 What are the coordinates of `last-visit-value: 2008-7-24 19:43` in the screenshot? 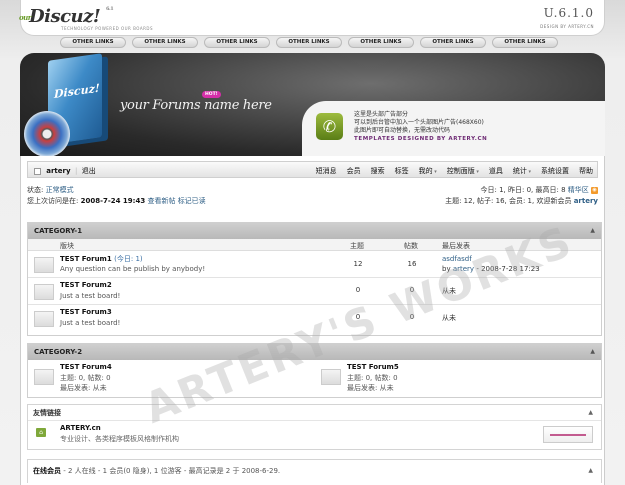 It's located at (113, 201).